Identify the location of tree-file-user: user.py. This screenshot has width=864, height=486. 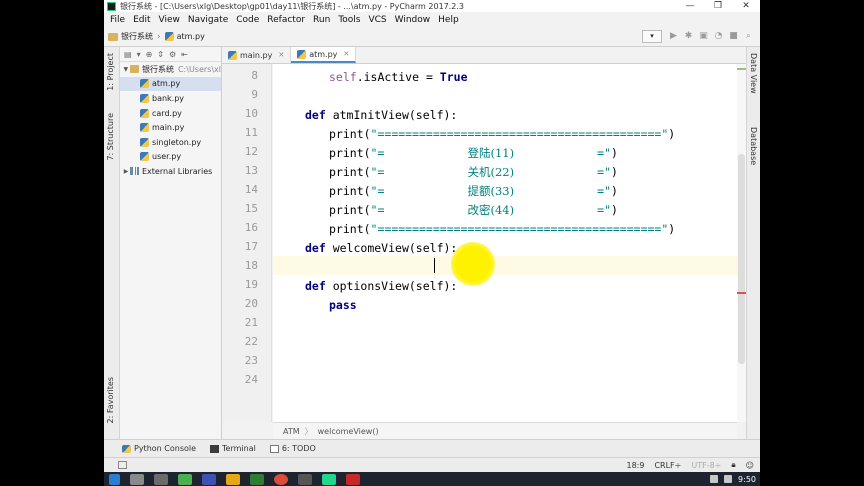
(170, 157).